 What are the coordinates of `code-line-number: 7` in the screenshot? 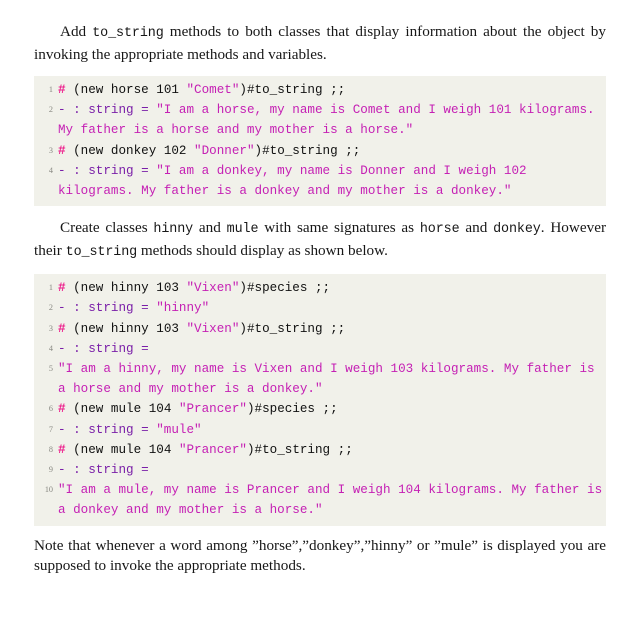 It's located at (50, 429).